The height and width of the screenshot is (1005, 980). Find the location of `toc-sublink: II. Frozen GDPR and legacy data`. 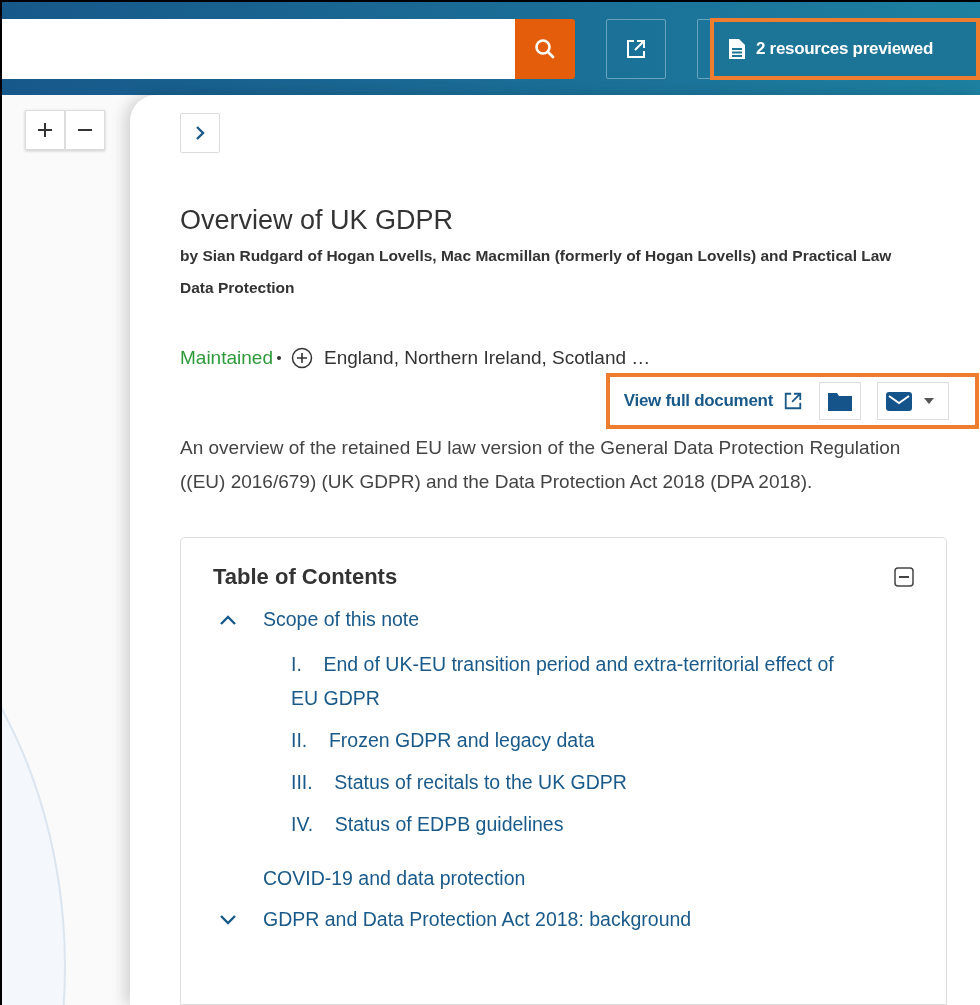

toc-sublink: II. Frozen GDPR and legacy data is located at coordinates (571, 740).